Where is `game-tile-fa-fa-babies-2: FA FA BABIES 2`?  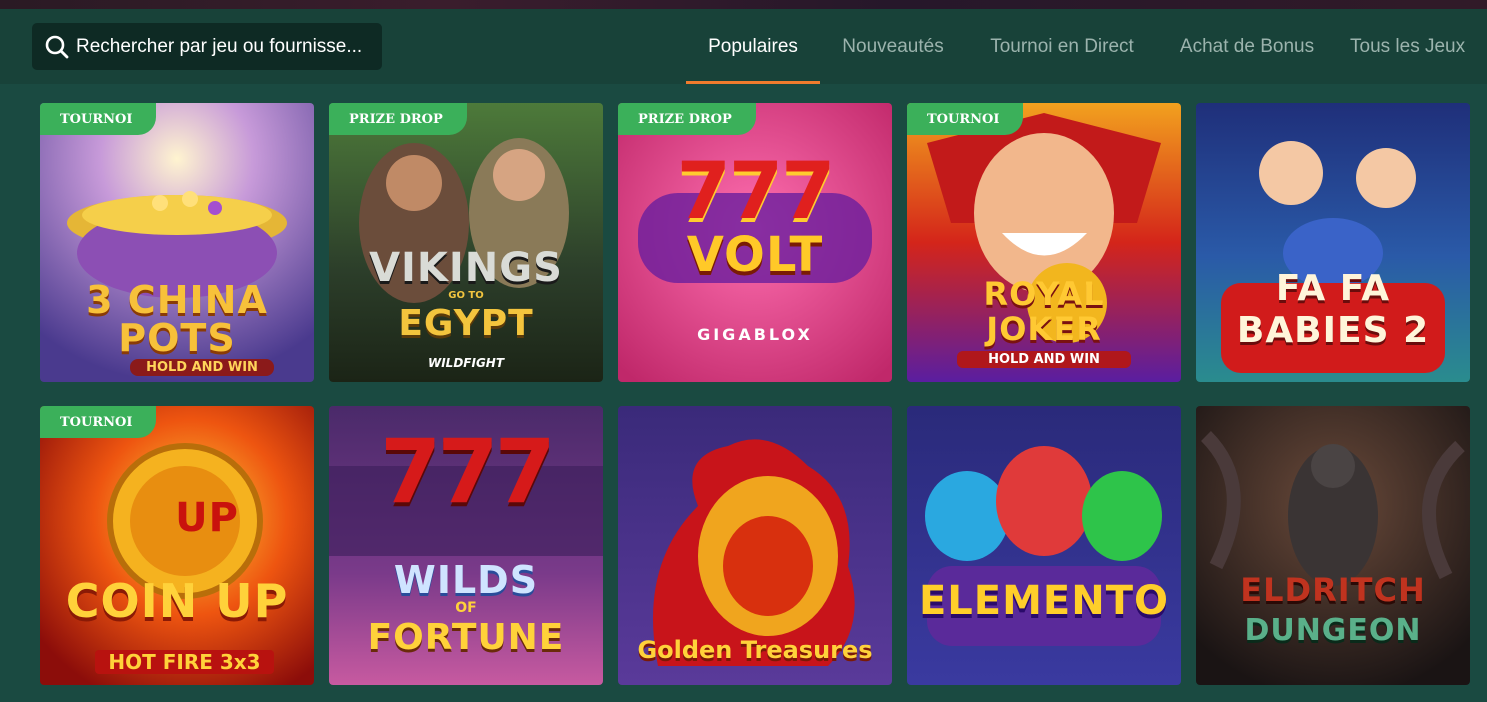 game-tile-fa-fa-babies-2: FA FA BABIES 2 is located at coordinates (1333, 242).